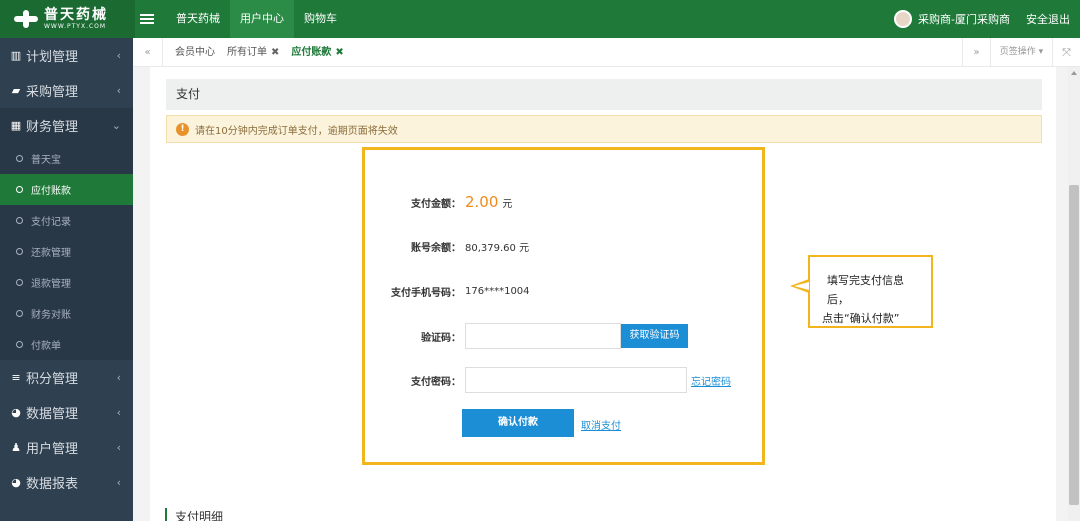 The image size is (1080, 521). Describe the element at coordinates (66, 189) in the screenshot. I see `submenu-item-payables: 应付账款` at that location.